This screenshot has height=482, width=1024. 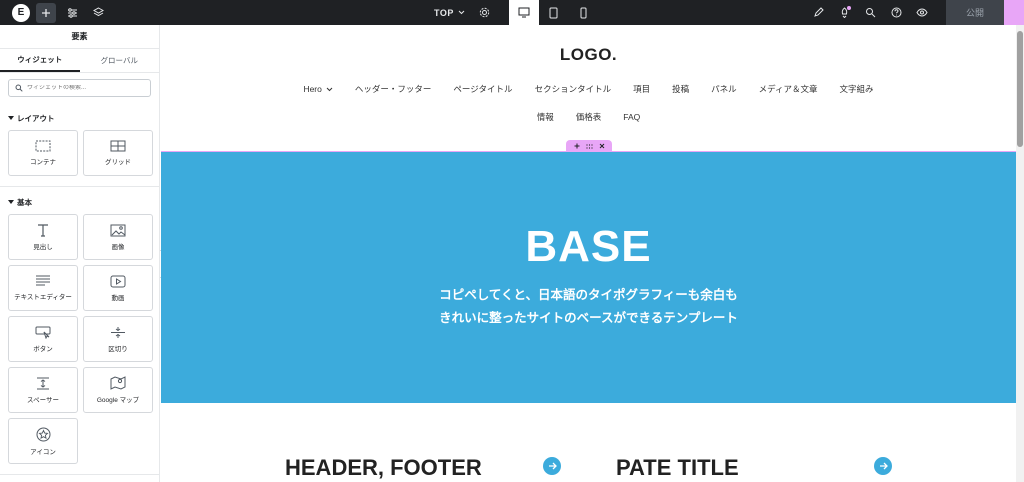 I want to click on topbar-pink-strip, so click(x=1014, y=12).